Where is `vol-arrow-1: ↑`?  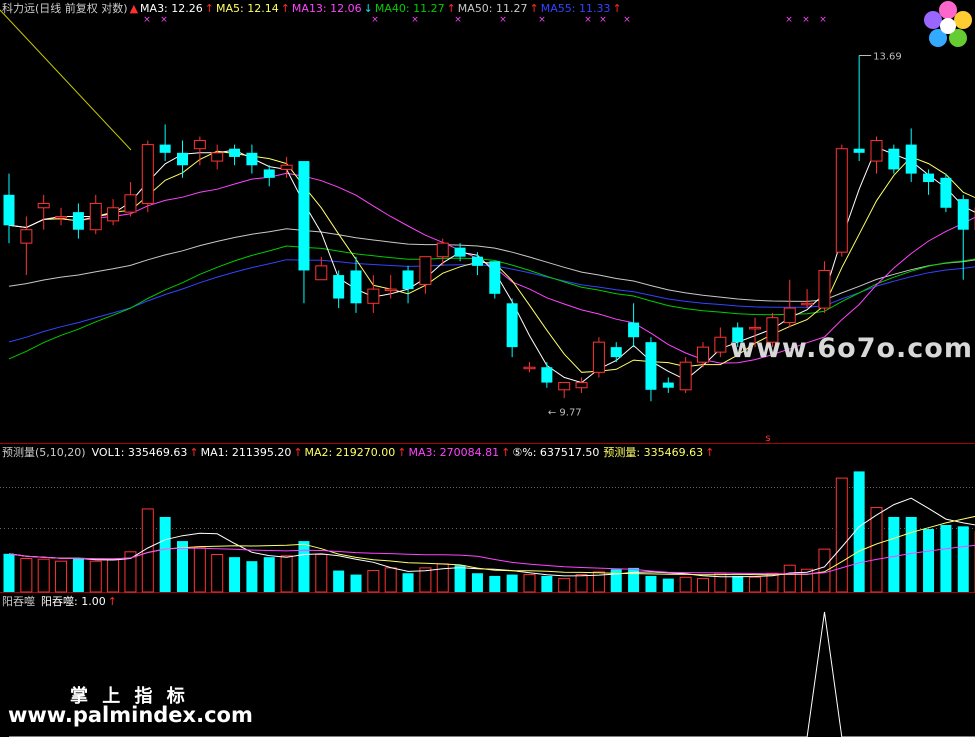 vol-arrow-1: ↑ is located at coordinates (298, 452).